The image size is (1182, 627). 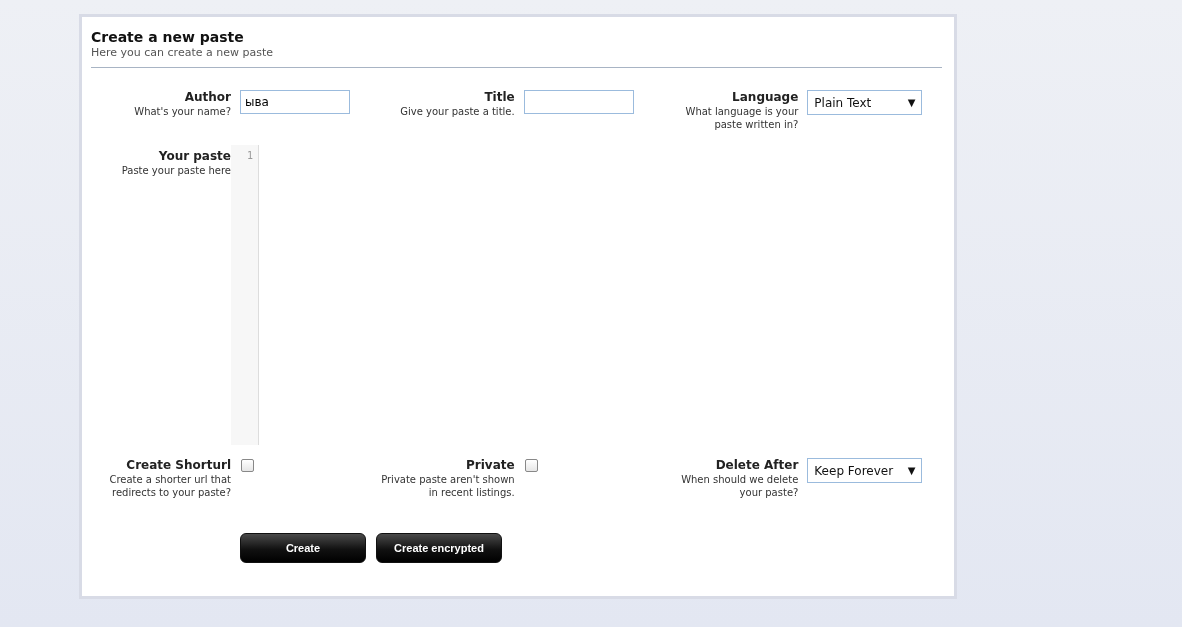 I want to click on field-hint: What's your name?, so click(x=182, y=111).